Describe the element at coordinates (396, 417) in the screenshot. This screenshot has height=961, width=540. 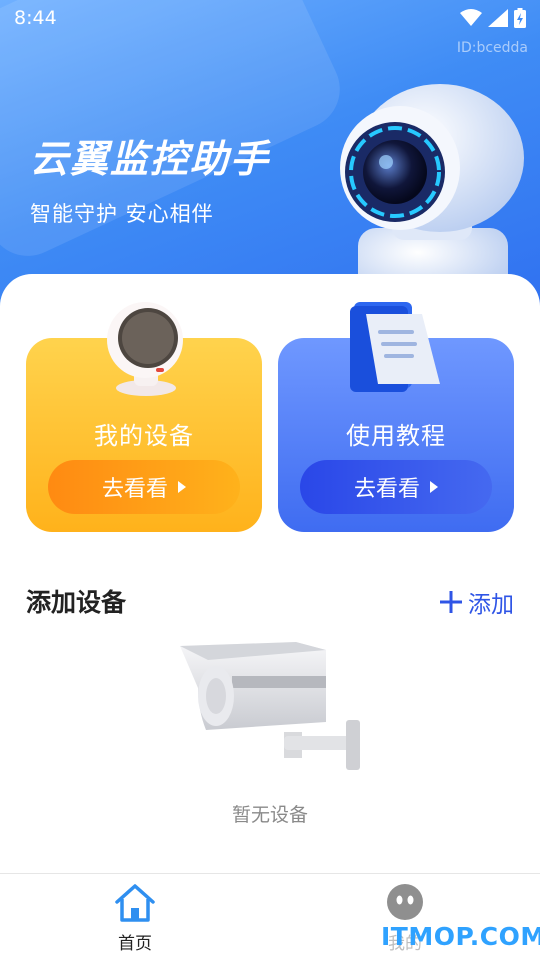
I see `tutorial-card: 使用教程 去看看` at that location.